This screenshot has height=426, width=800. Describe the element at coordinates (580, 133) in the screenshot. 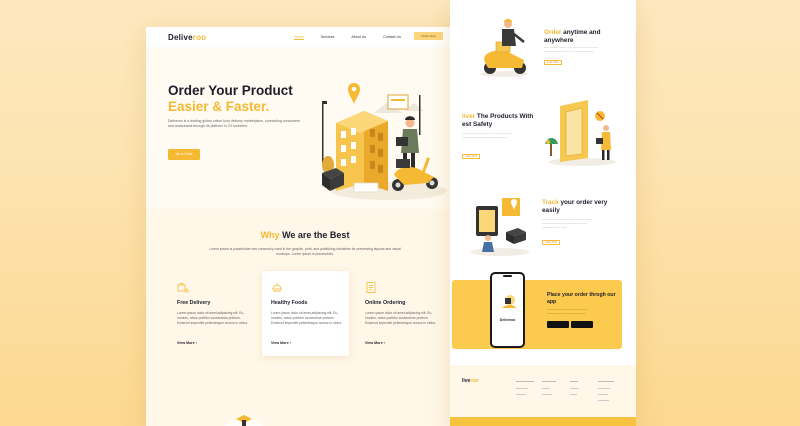

I see `door-delivery-illustration` at that location.